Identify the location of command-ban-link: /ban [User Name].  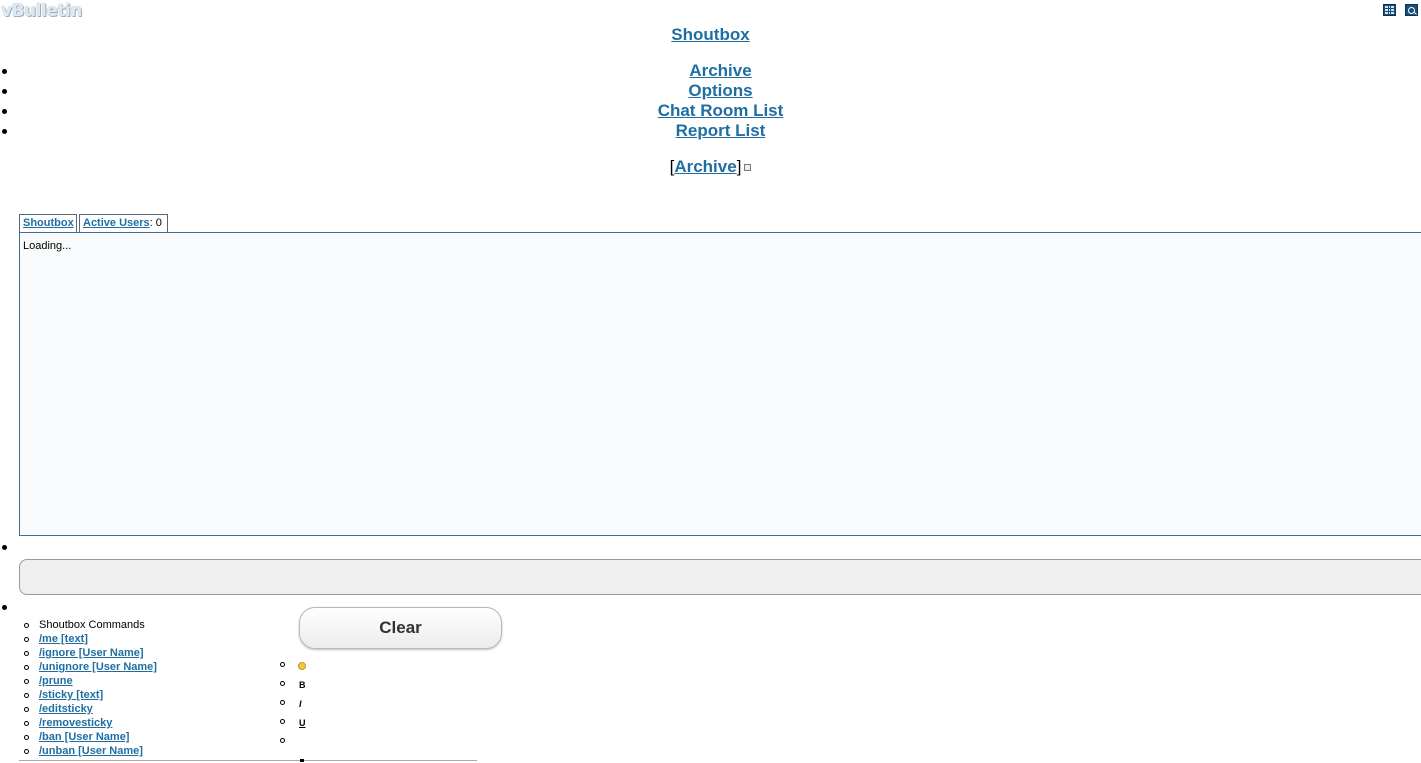
(84, 737).